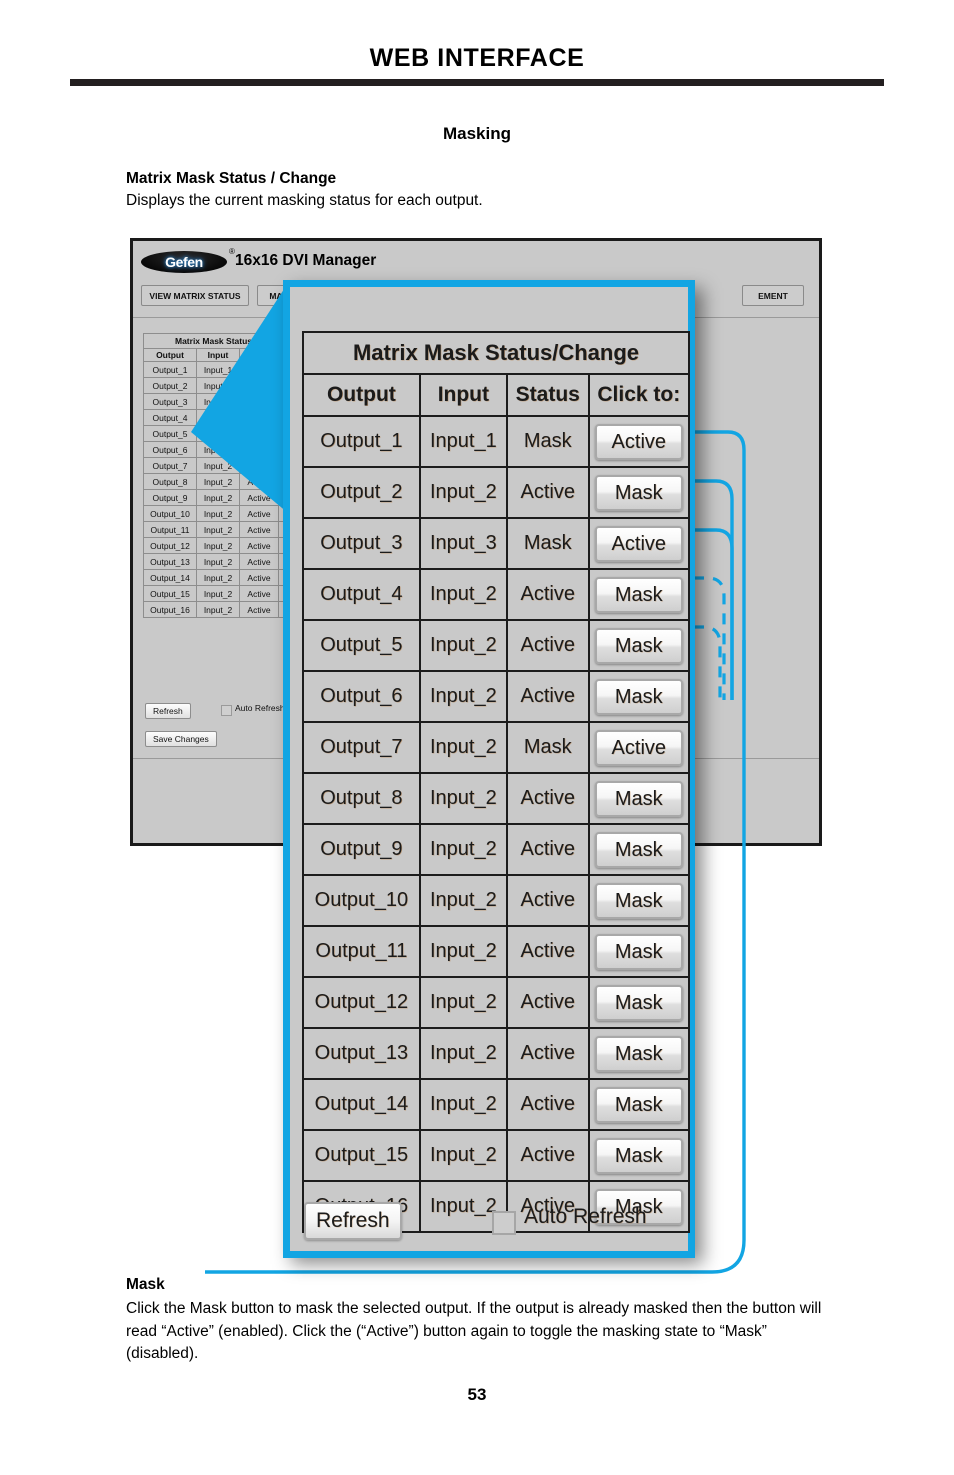  I want to click on caption-label: Mask, so click(145, 1284).